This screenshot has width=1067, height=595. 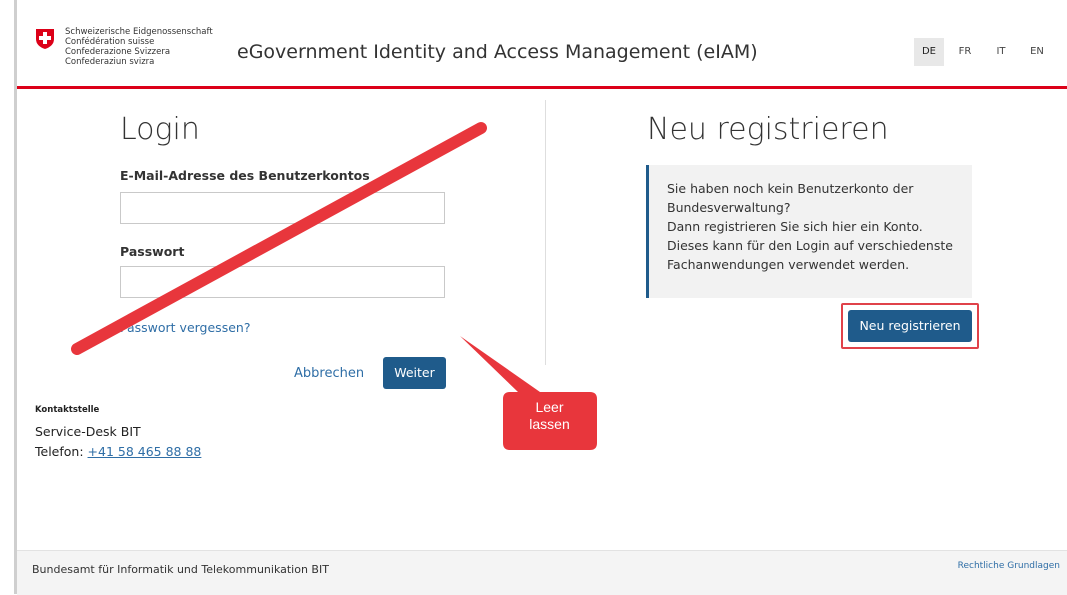 I want to click on callout-text: Leer lassen, so click(x=549, y=415).